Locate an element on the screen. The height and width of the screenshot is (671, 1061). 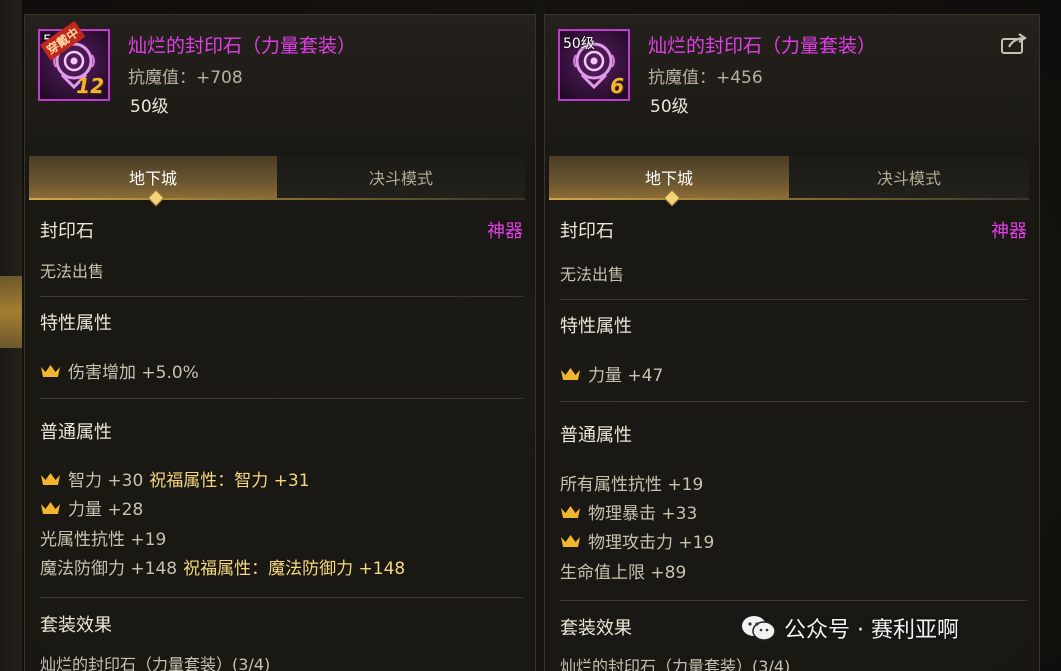
trait-attr-row: 力量 +47 is located at coordinates (611, 373).